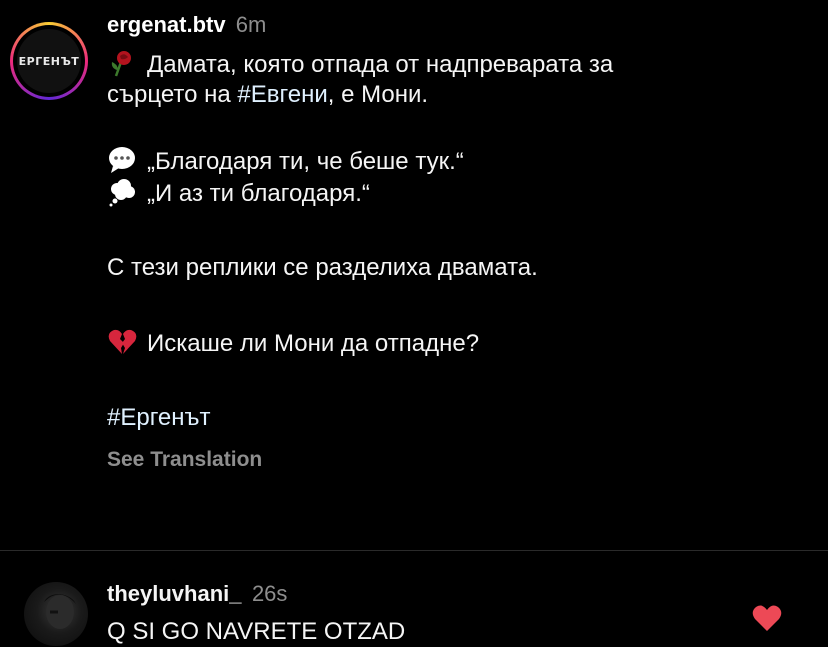 This screenshot has height=647, width=828. What do you see at coordinates (121, 64) in the screenshot?
I see `rose-icon` at bounding box center [121, 64].